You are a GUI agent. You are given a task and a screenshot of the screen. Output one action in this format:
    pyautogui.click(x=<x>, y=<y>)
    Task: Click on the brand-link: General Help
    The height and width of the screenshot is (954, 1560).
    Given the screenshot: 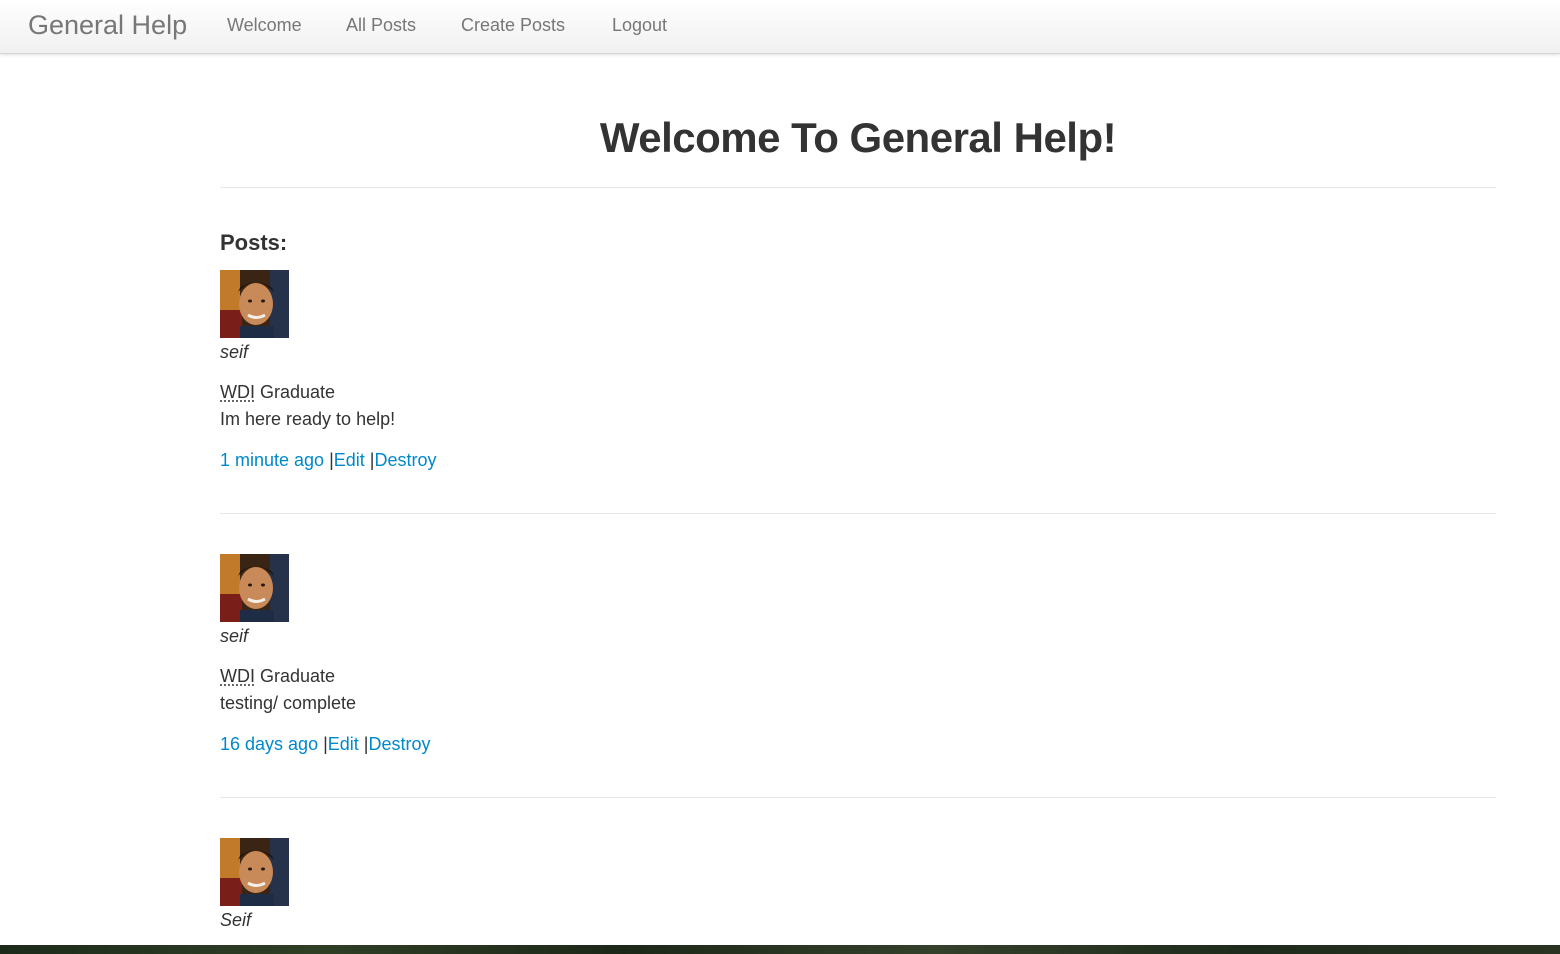 What is the action you would take?
    pyautogui.click(x=107, y=25)
    